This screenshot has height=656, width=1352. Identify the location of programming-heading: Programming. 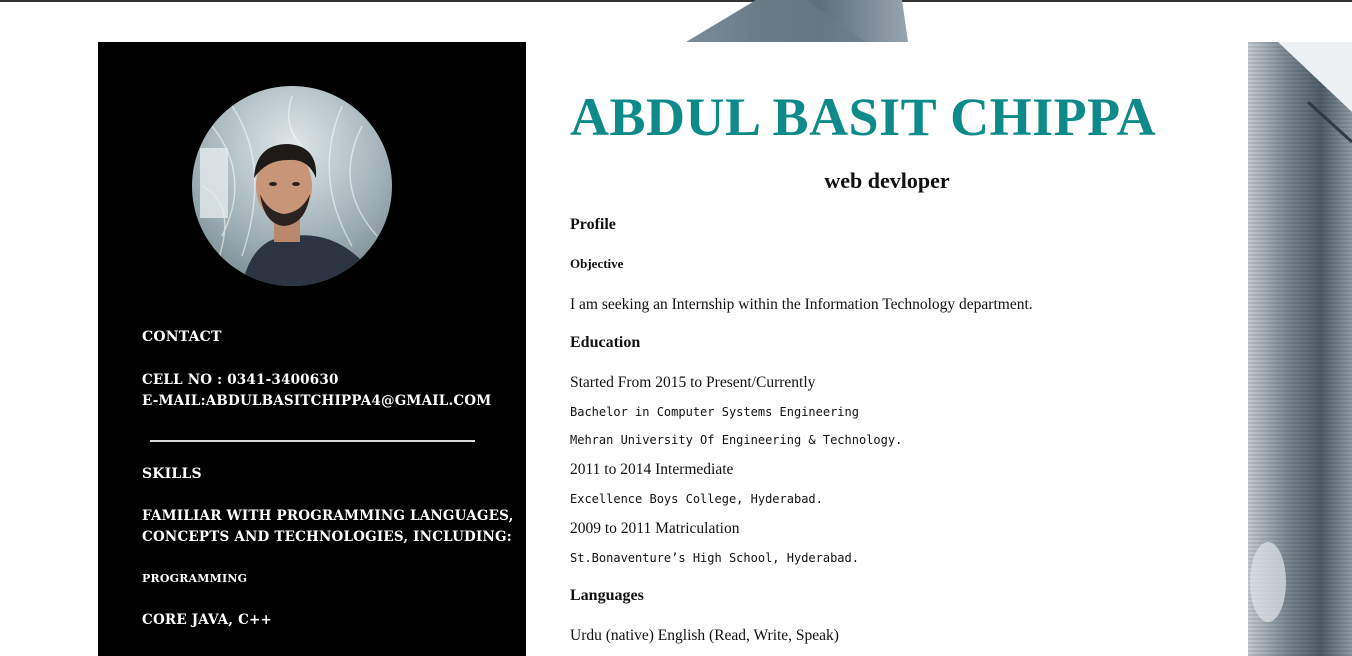
(195, 578).